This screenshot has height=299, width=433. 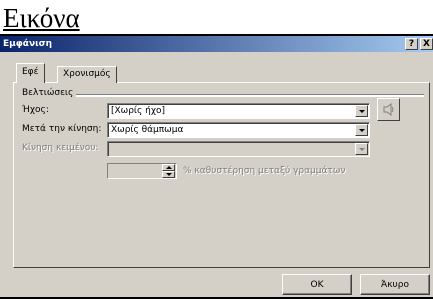 What do you see at coordinates (168, 167) in the screenshot?
I see `spin-up-icon` at bounding box center [168, 167].